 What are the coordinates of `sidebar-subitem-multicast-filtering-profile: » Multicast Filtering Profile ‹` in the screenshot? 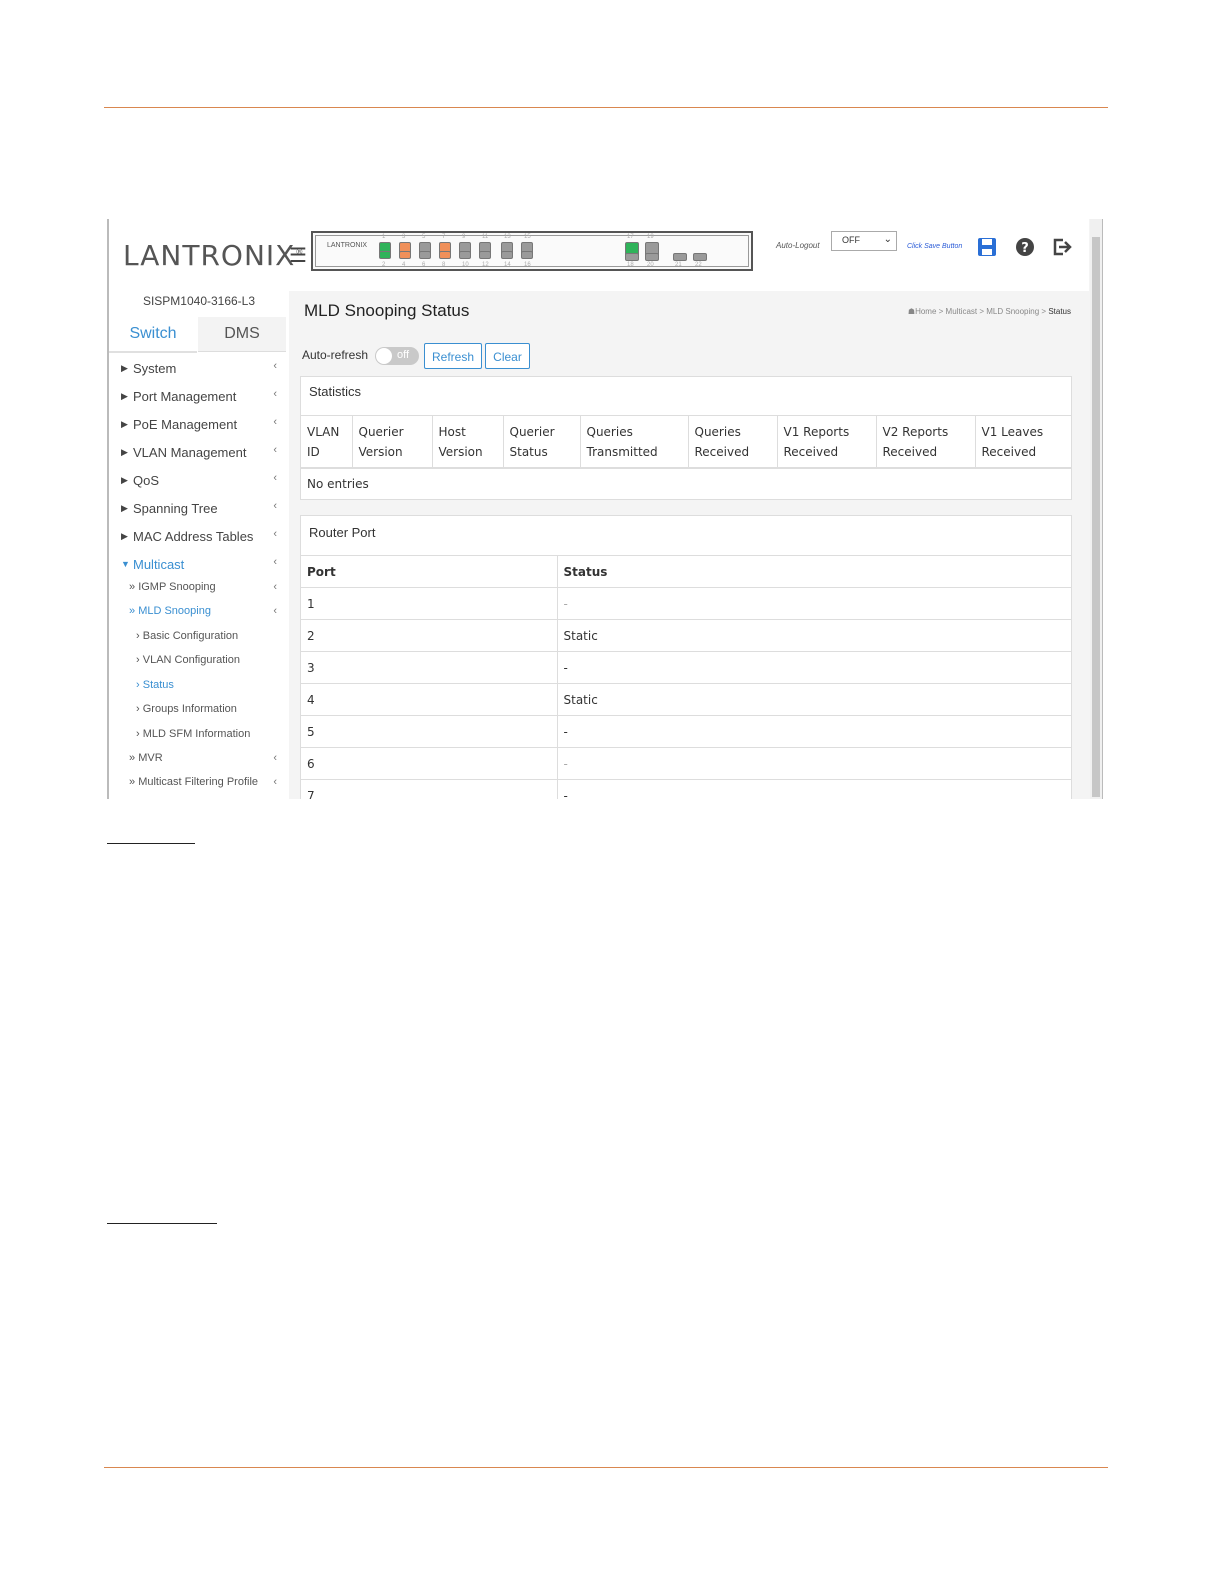 It's located at (207, 786).